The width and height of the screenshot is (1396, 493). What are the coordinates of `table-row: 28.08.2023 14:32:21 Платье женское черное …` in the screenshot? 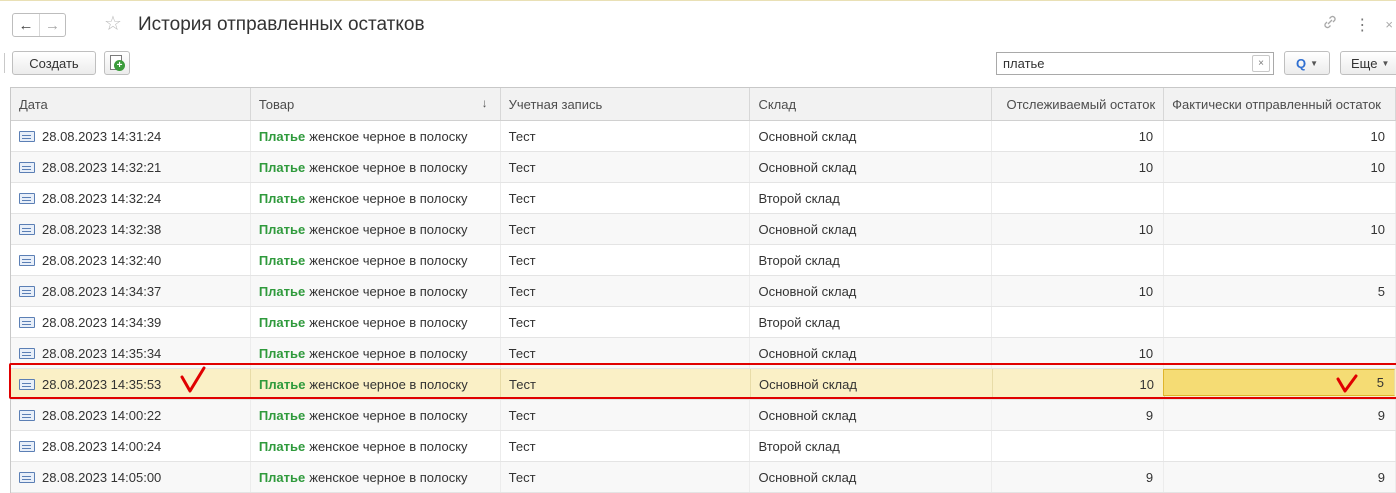 It's located at (703, 167).